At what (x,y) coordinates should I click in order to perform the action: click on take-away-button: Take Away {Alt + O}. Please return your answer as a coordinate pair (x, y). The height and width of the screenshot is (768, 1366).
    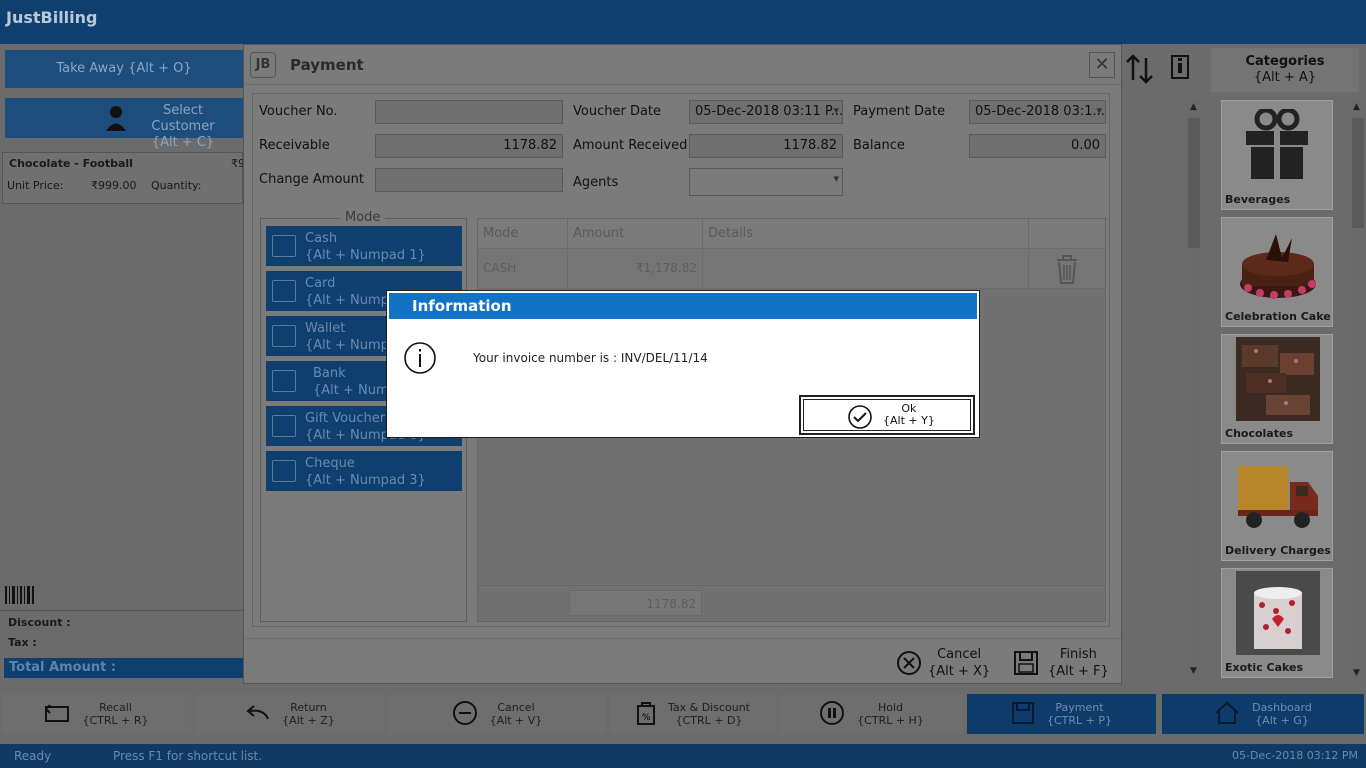
    Looking at the image, I should click on (124, 69).